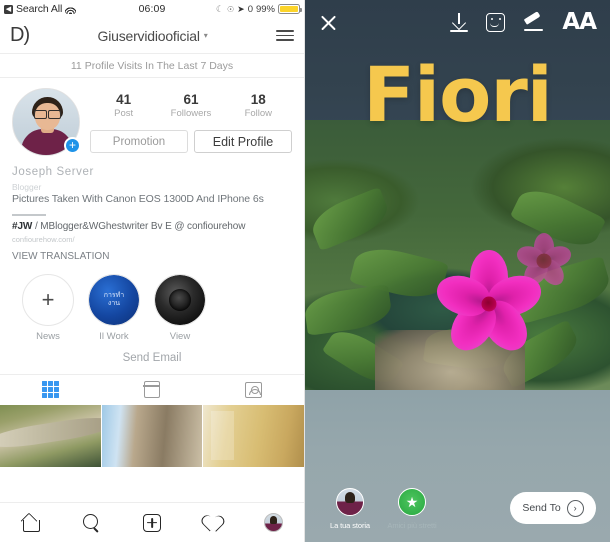 This screenshot has width=610, height=542. I want to click on stat-followers: 61 Followers, so click(190, 105).